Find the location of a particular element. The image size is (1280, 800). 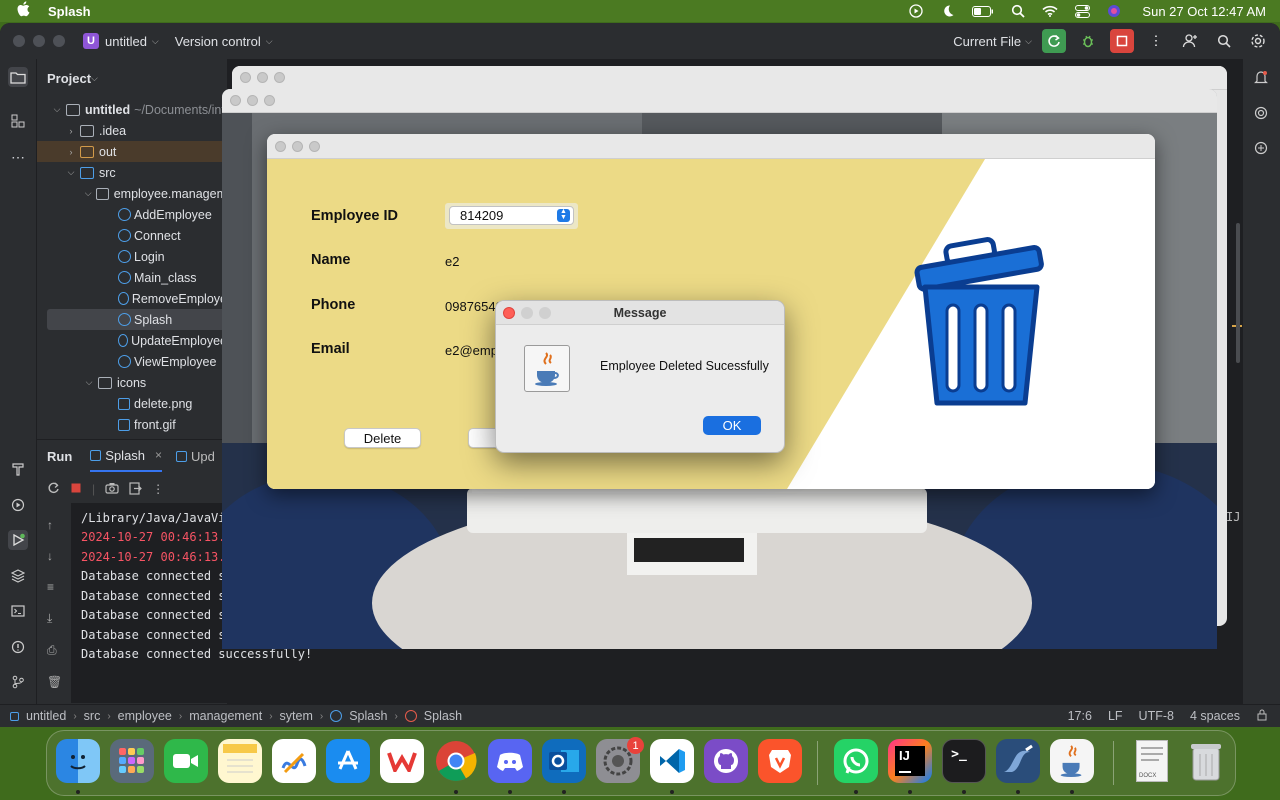

stop-button is located at coordinates (1122, 41).